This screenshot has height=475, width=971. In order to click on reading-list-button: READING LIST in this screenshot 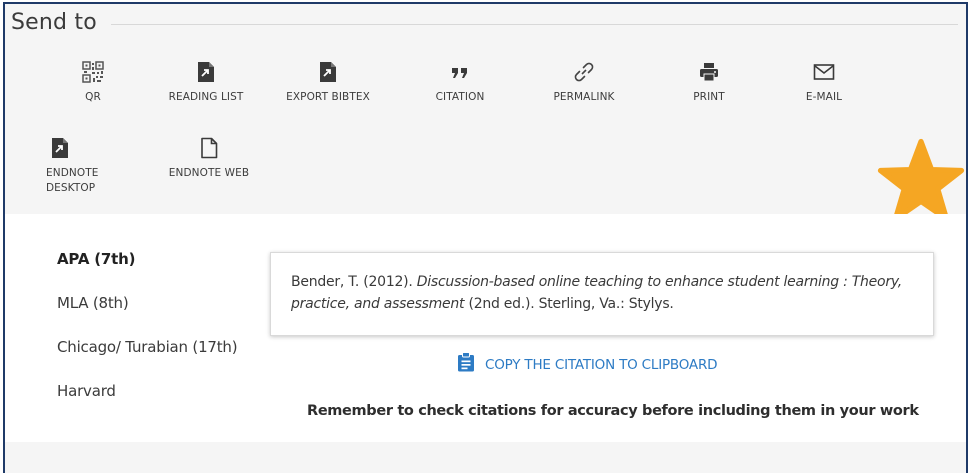, I will do `click(206, 82)`.